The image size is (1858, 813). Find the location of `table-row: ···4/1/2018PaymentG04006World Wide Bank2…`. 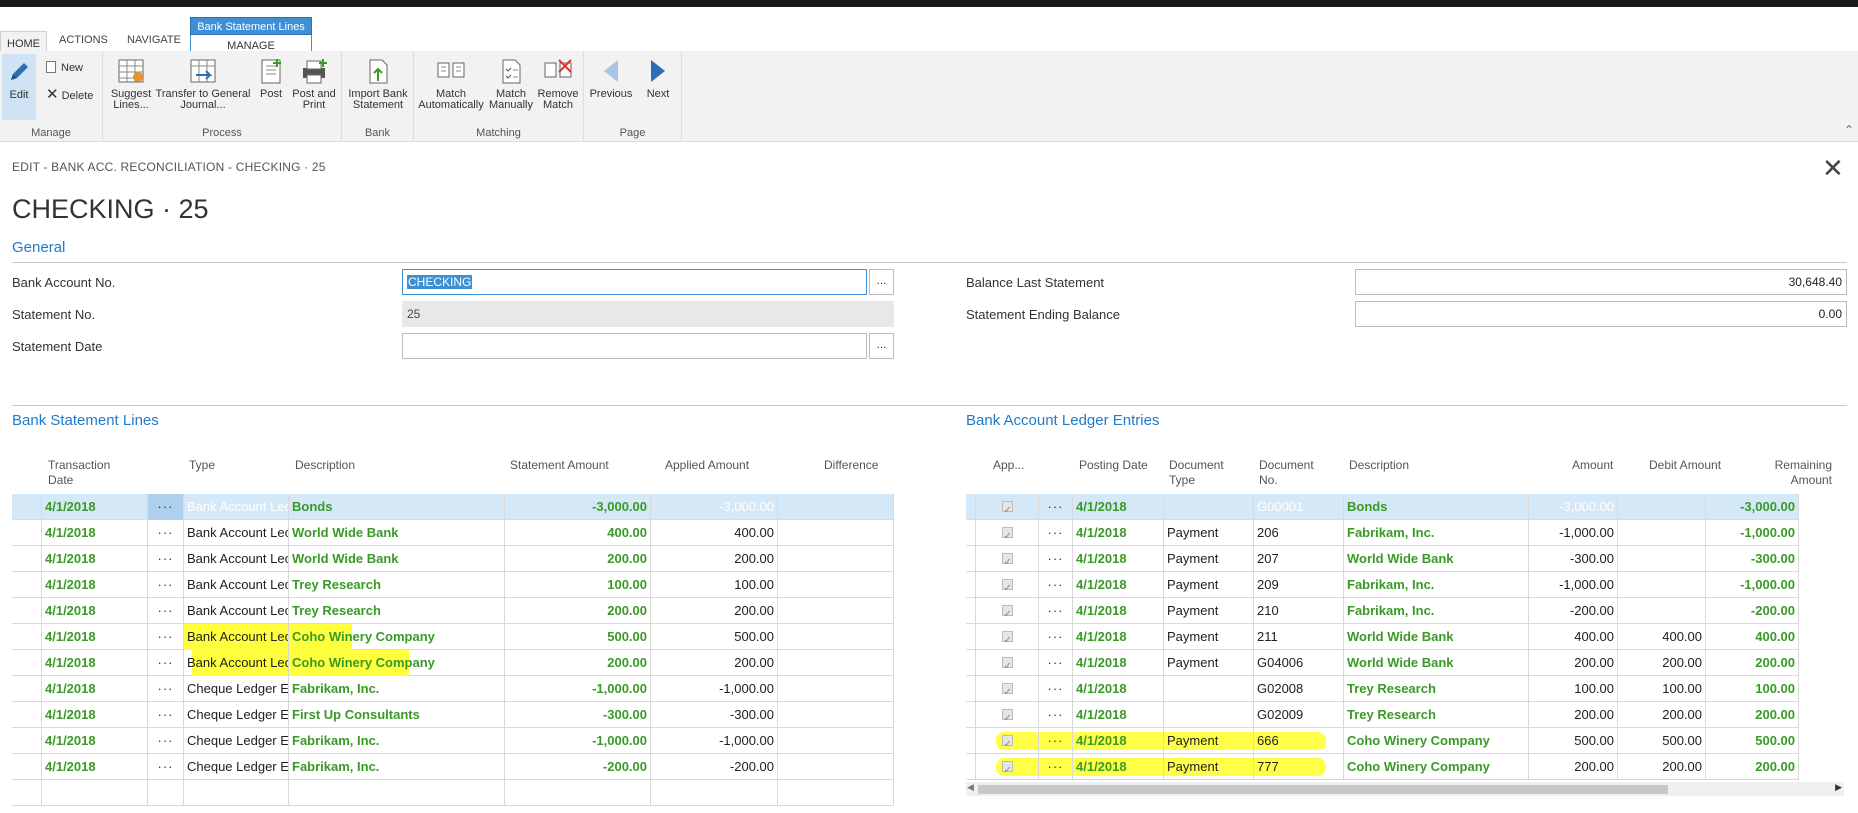

table-row: ···4/1/2018PaymentG04006World Wide Bank2… is located at coordinates (1382, 663).